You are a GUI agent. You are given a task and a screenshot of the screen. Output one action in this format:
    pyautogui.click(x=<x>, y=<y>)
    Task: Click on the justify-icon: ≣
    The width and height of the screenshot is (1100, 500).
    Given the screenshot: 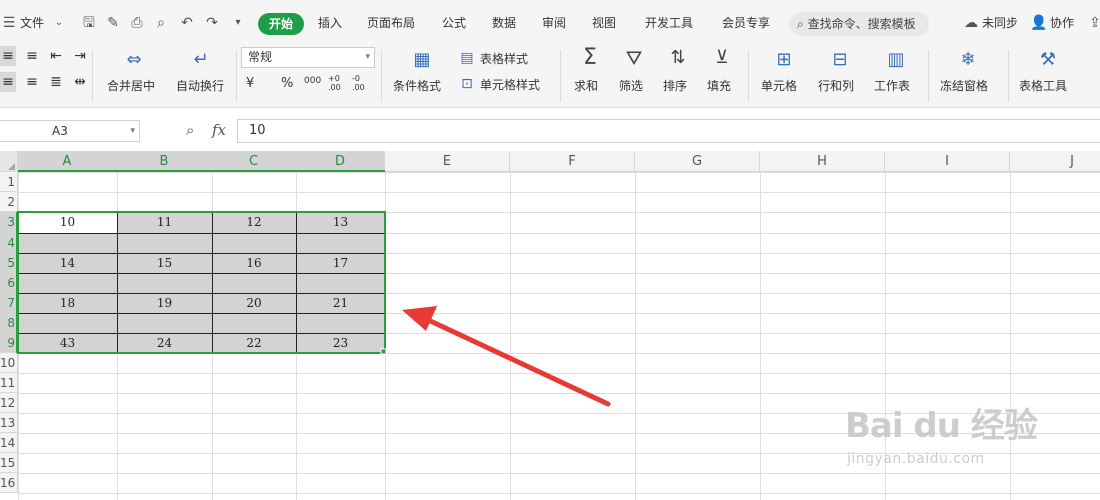 What is the action you would take?
    pyautogui.click(x=56, y=82)
    